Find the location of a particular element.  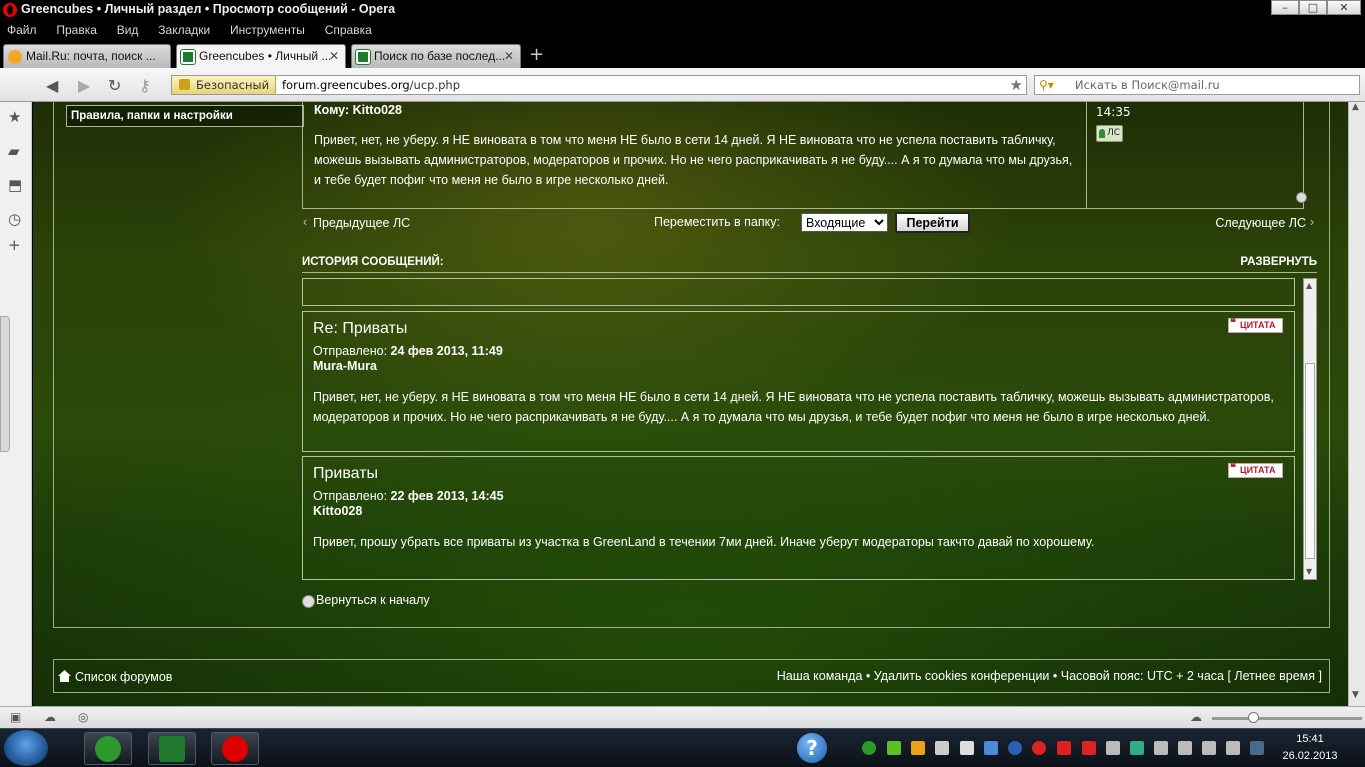

post-title: Приваты is located at coordinates (346, 473).